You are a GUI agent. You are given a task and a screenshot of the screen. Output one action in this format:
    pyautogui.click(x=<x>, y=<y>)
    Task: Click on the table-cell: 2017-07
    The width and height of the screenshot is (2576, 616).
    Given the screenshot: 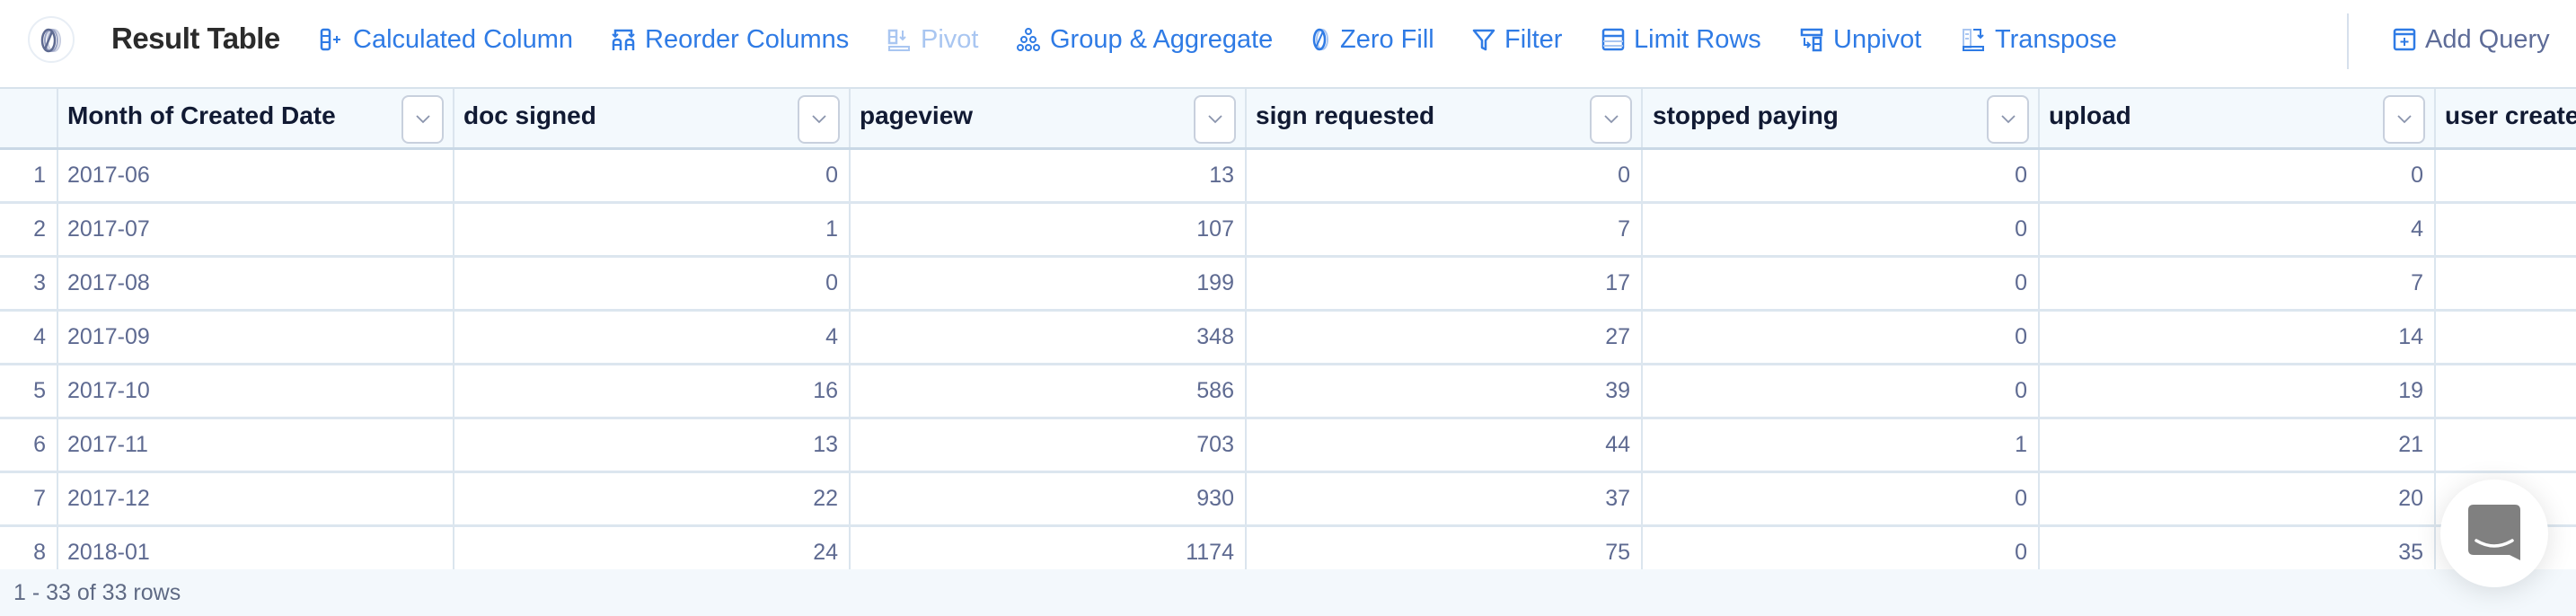 What is the action you would take?
    pyautogui.click(x=256, y=229)
    